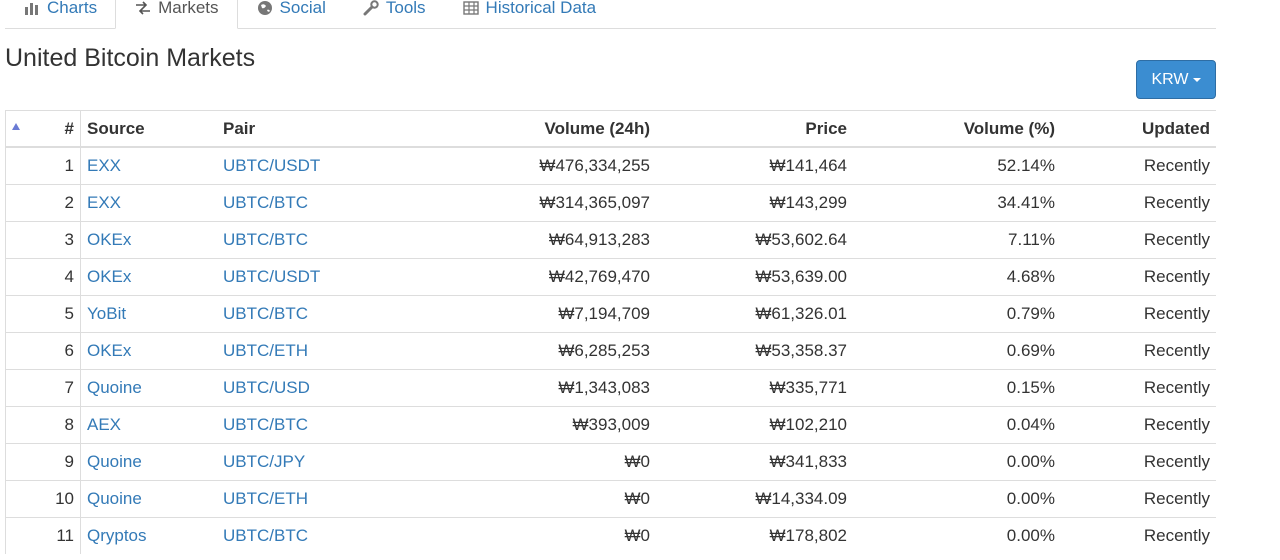  Describe the element at coordinates (522, 165) in the screenshot. I see `volume-value: ₩476,334,255` at that location.